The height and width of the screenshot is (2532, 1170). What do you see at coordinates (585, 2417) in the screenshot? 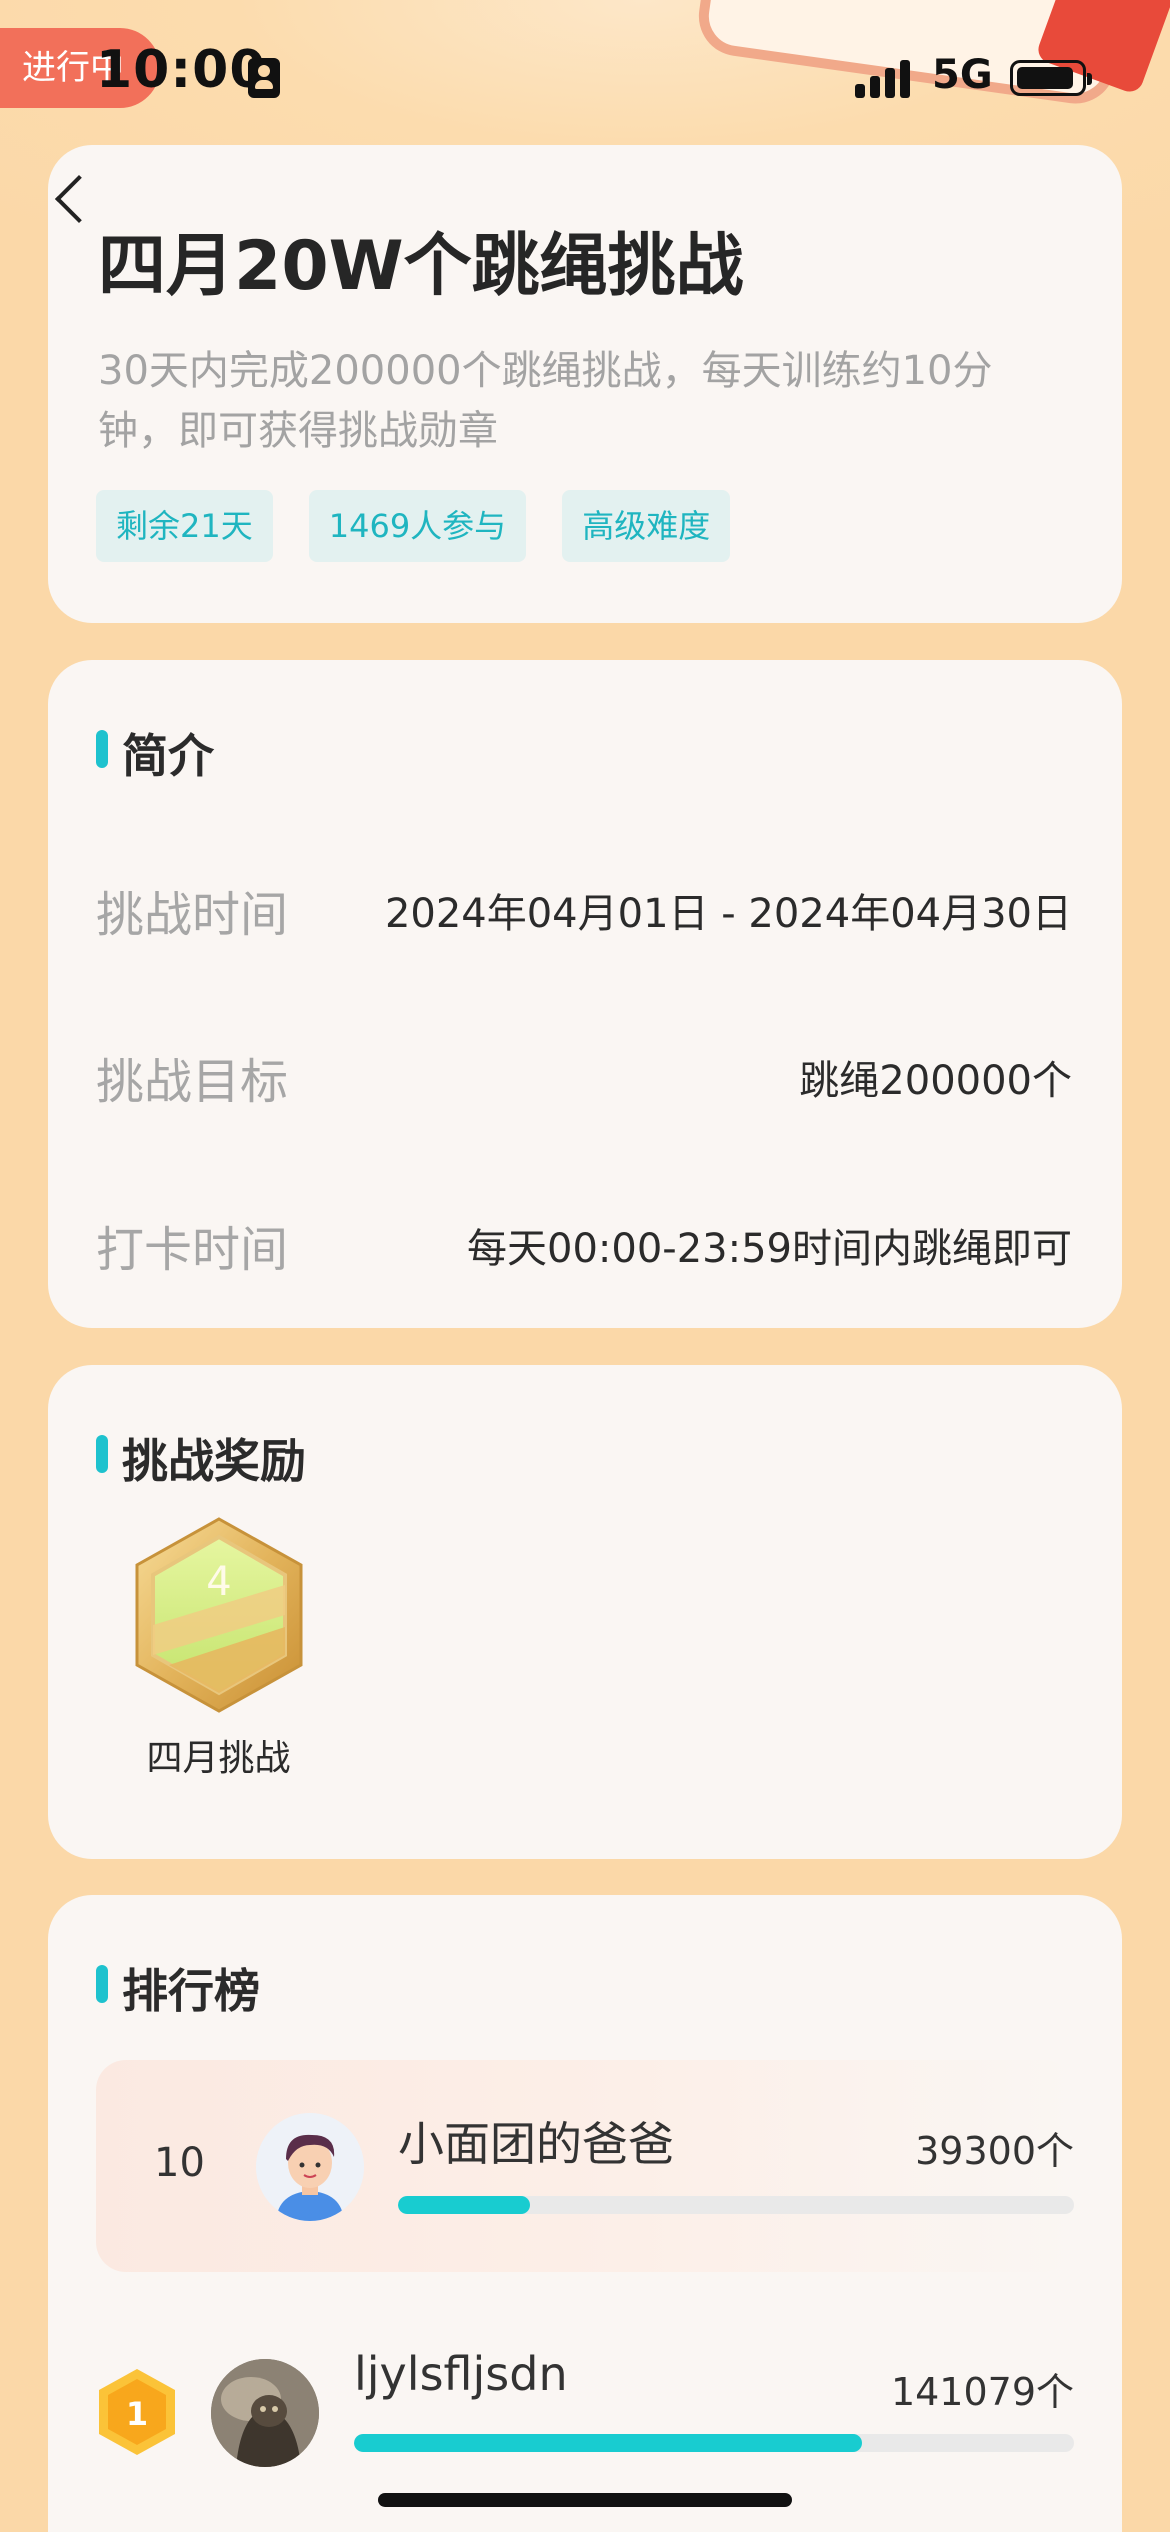
I see `ranking-row: 1 ljylsfljsdn 141079个` at bounding box center [585, 2417].